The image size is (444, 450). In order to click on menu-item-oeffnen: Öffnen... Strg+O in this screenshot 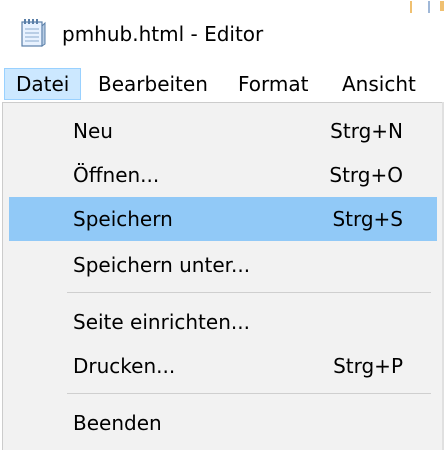, I will do `click(223, 175)`.